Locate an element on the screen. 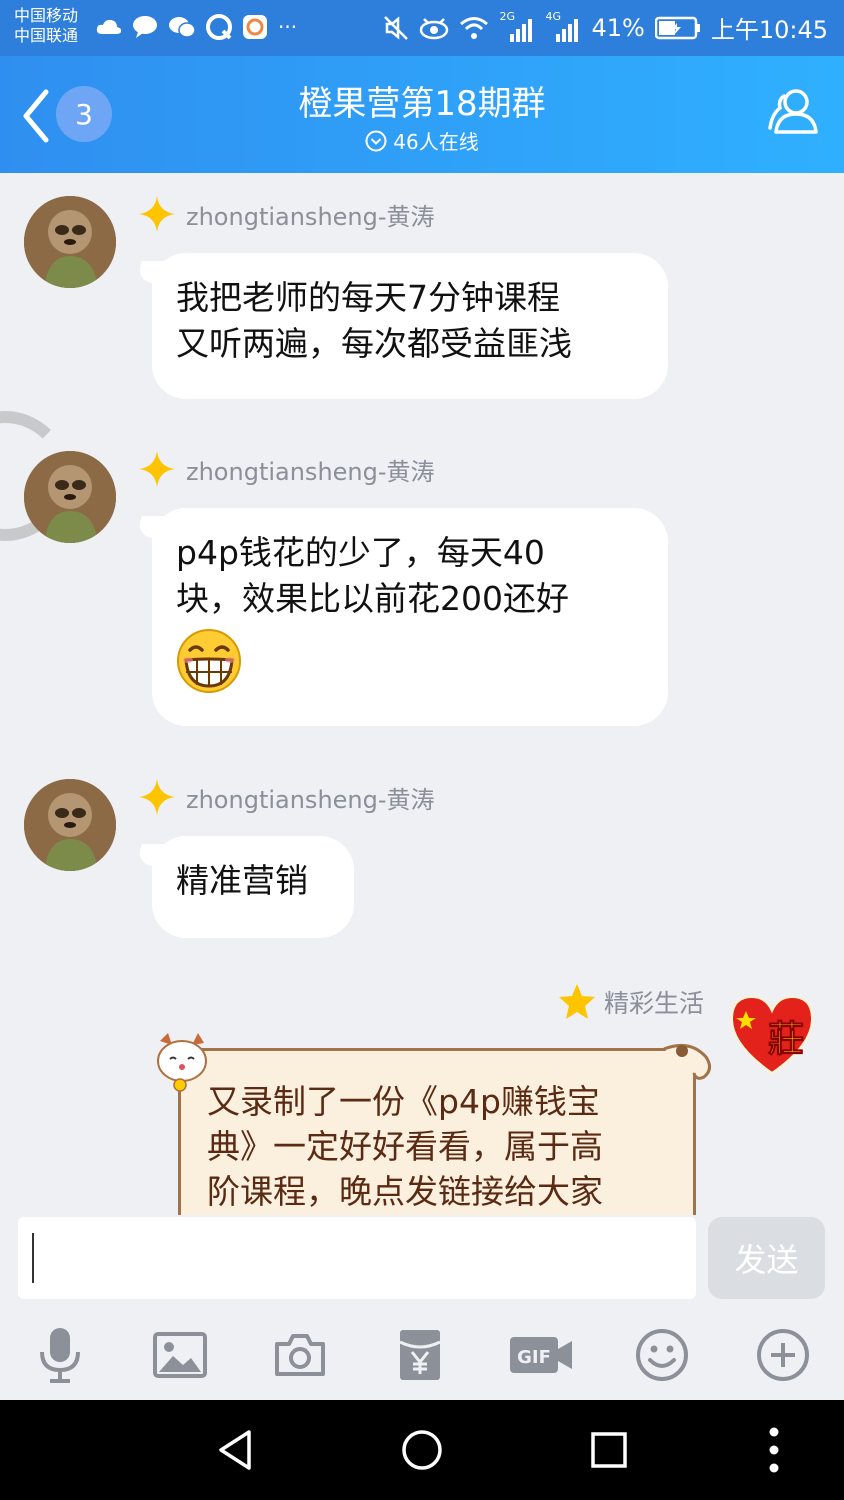 The height and width of the screenshot is (1500, 844). grin-emoji-icon is located at coordinates (209, 661).